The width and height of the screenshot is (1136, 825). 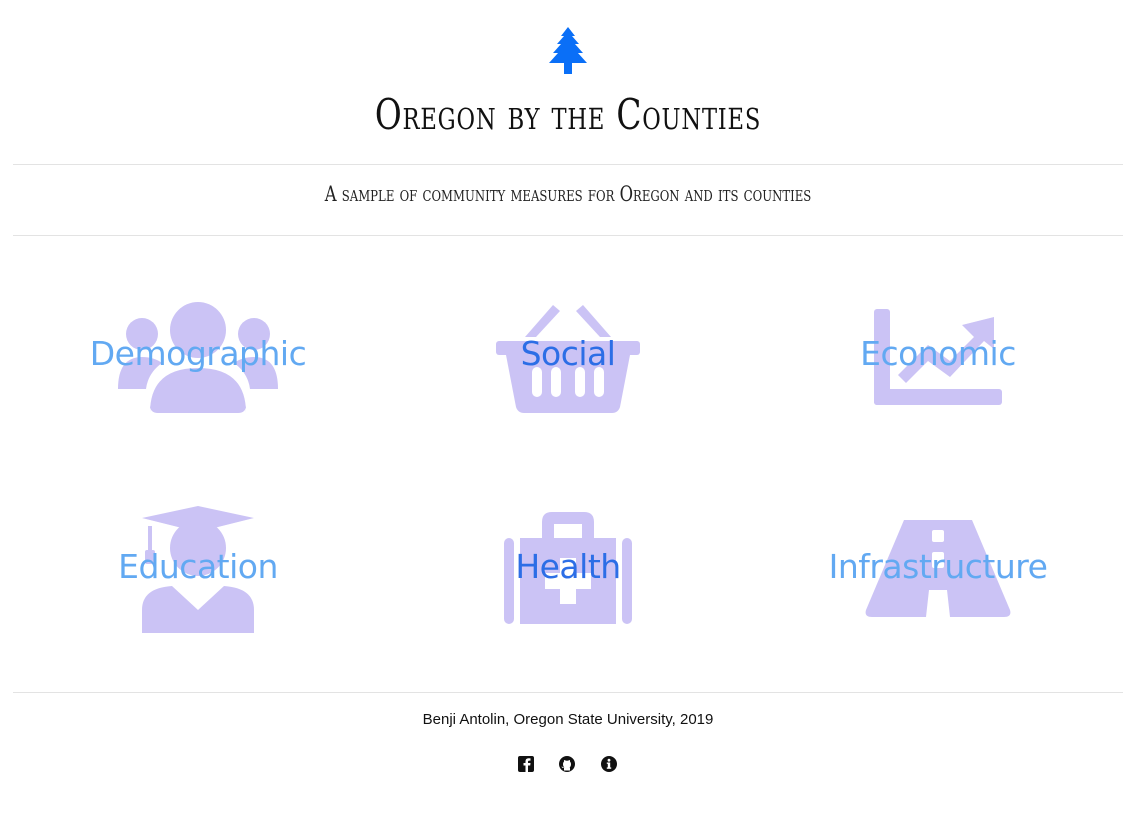 What do you see at coordinates (568, 164) in the screenshot?
I see `header-divider` at bounding box center [568, 164].